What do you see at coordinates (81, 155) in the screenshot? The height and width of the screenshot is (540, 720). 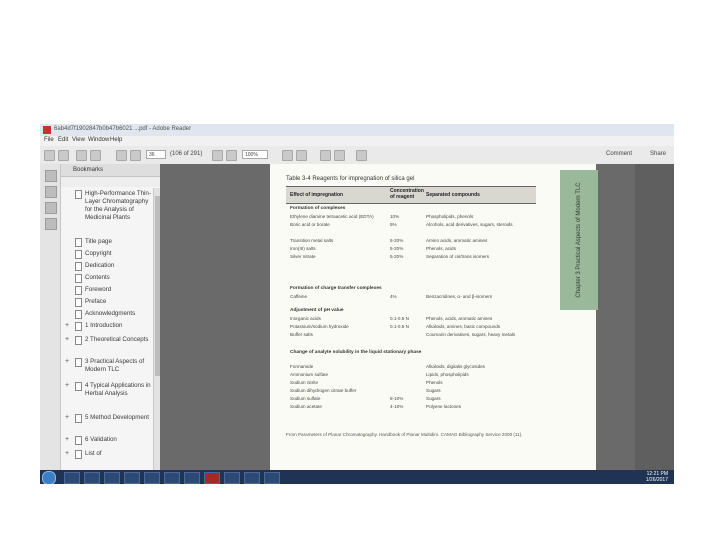 I see `print-icon` at bounding box center [81, 155].